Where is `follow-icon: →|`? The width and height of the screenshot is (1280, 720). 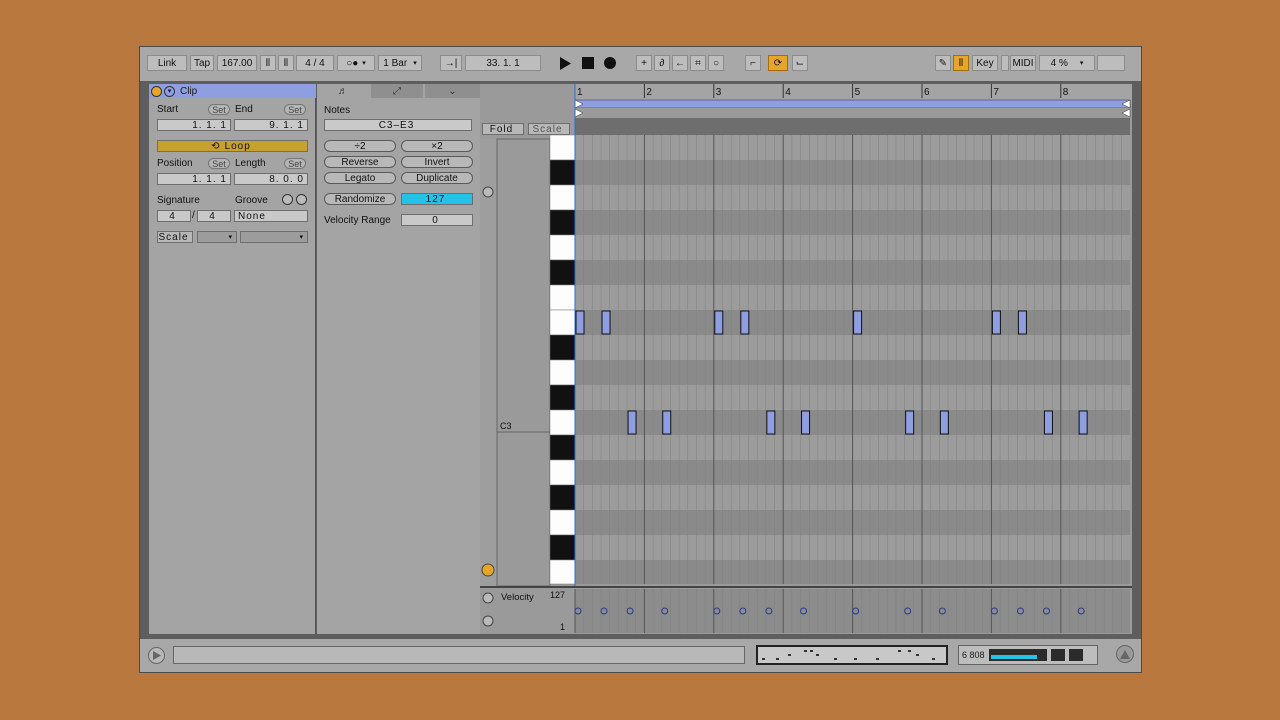
follow-icon: →| is located at coordinates (451, 63).